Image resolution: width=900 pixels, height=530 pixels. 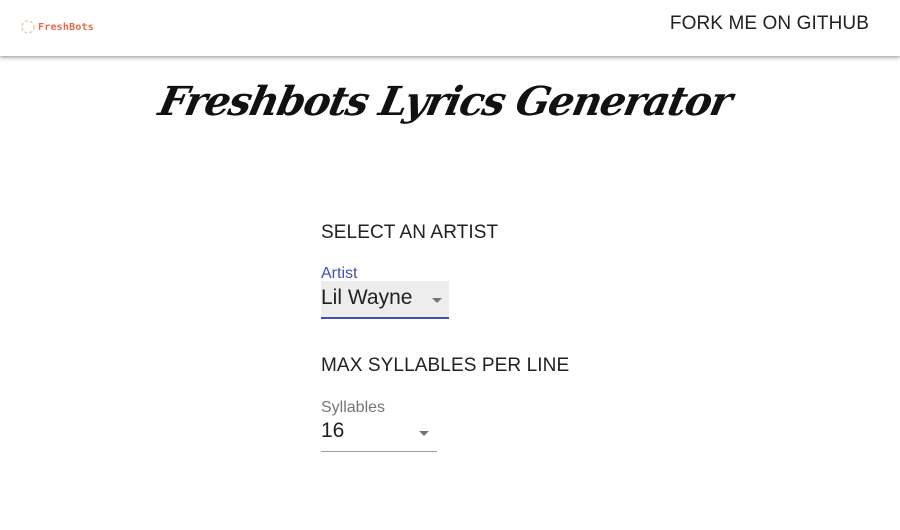 I want to click on syllables-section-heading: MAX SYLLABLES PER LINE, so click(x=445, y=365).